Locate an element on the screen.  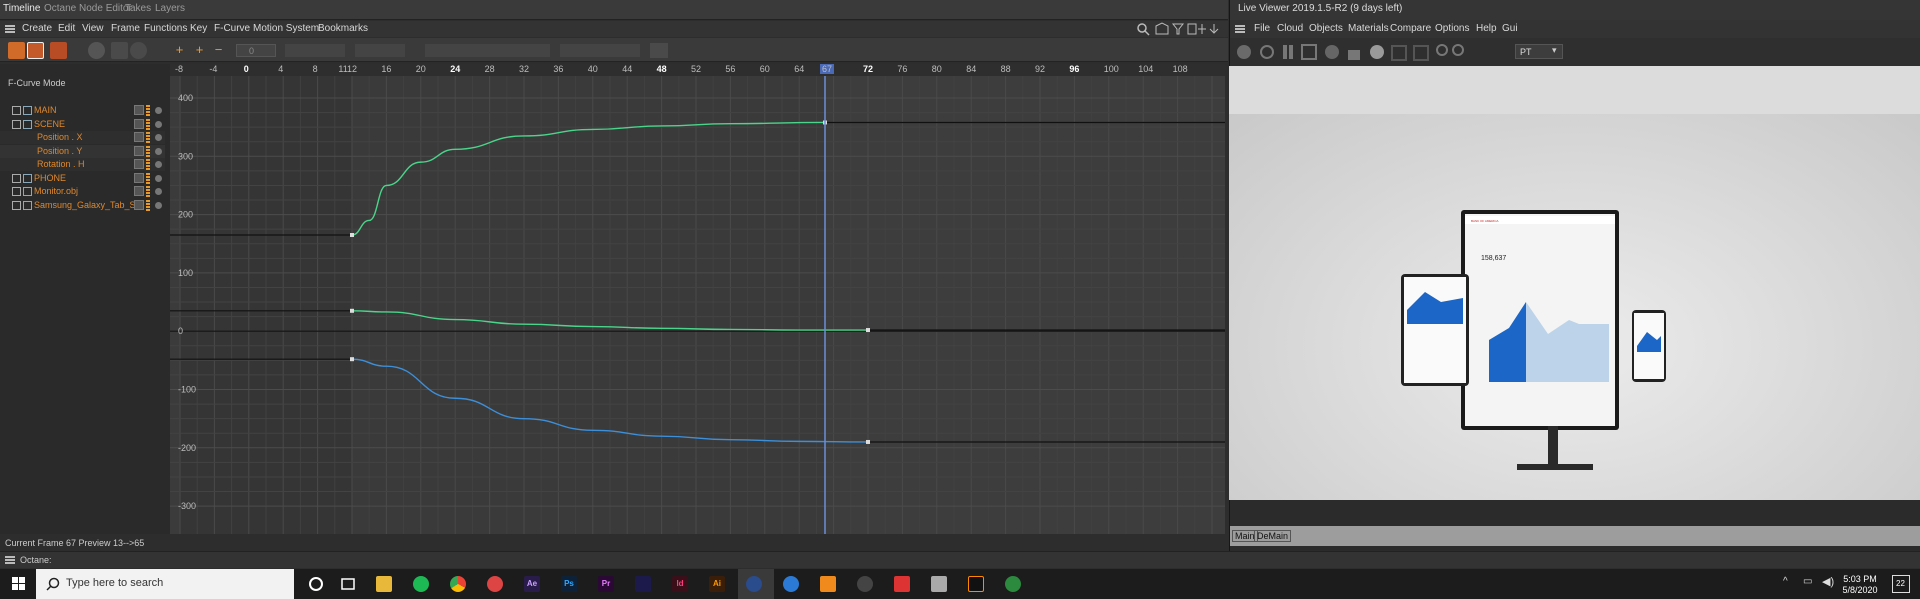
media-encoder-icon is located at coordinates (643, 584).